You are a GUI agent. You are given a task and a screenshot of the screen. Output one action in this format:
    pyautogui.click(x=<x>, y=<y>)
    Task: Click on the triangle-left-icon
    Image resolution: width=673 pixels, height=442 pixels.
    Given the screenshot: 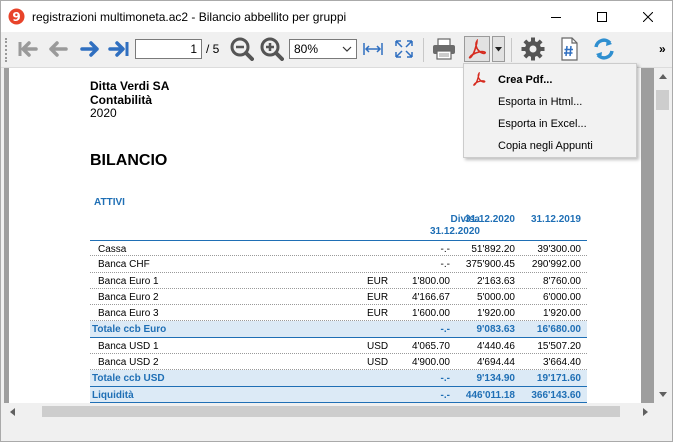 What is the action you would take?
    pyautogui.click(x=12, y=411)
    